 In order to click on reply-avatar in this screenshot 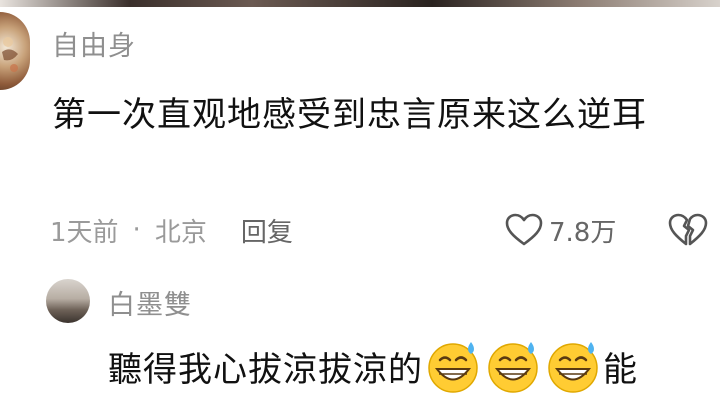, I will do `click(68, 301)`.